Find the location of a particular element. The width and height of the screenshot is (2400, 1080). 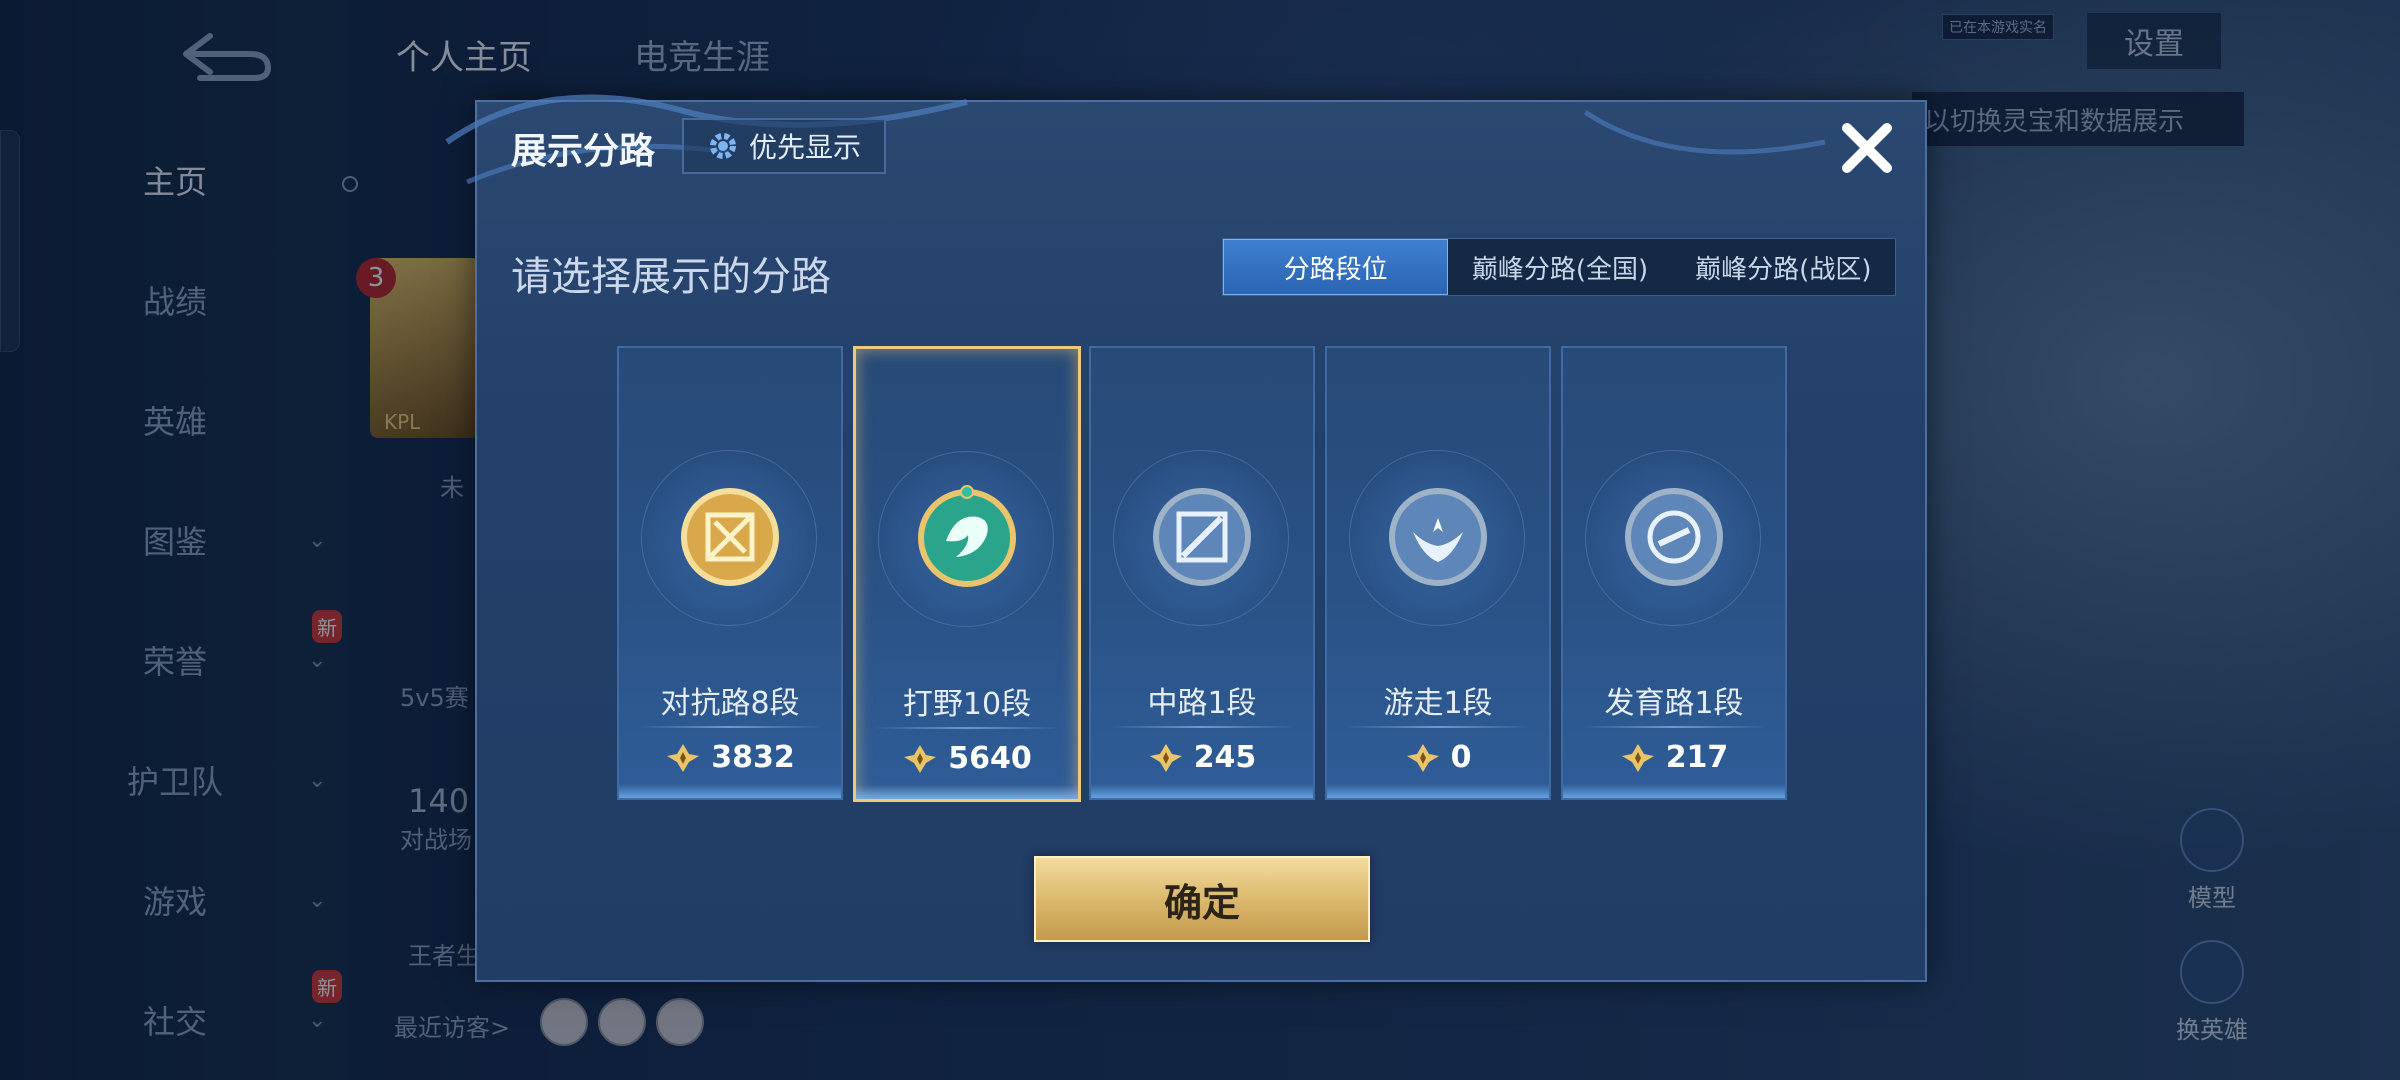

lane-score: 217 is located at coordinates (1674, 757).